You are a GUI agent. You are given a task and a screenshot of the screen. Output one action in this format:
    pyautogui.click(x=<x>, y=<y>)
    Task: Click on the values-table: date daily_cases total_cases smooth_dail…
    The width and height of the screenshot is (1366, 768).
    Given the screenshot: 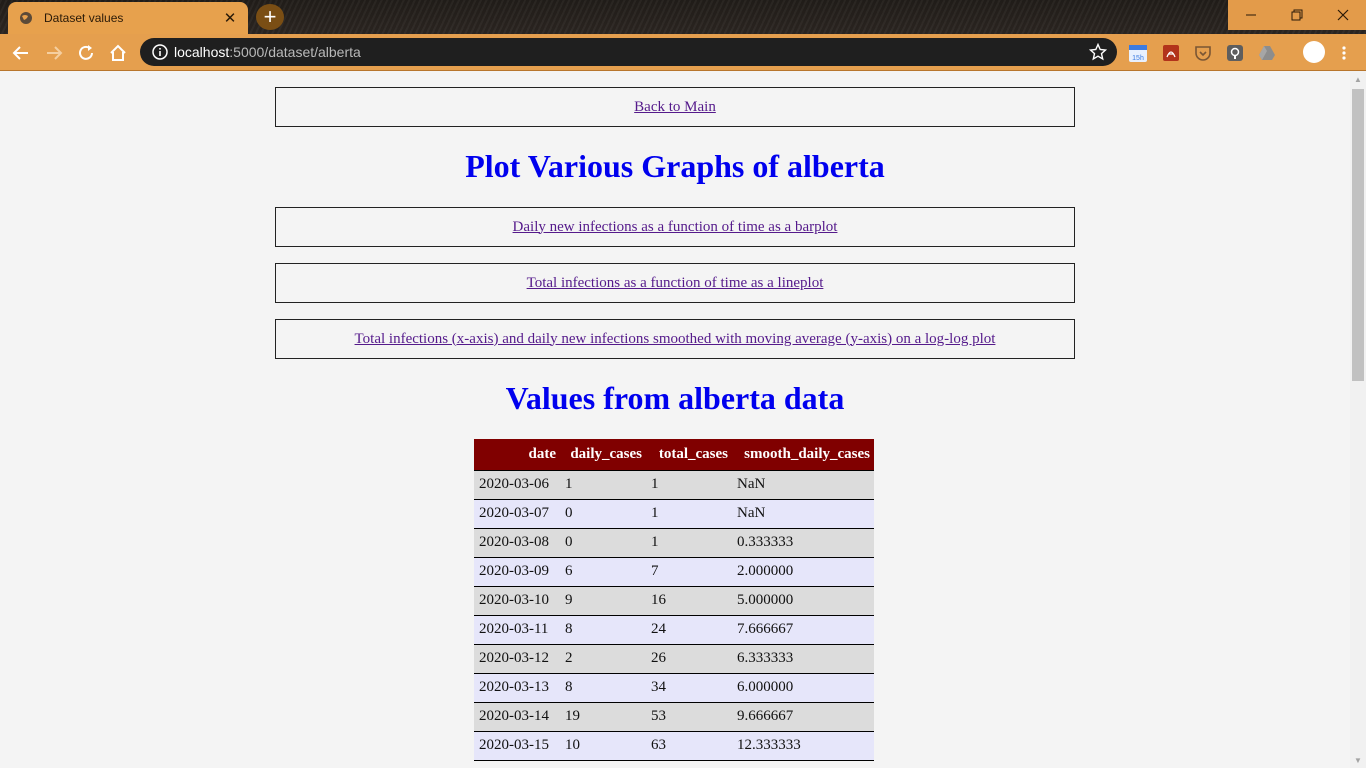 What is the action you would take?
    pyautogui.click(x=674, y=600)
    